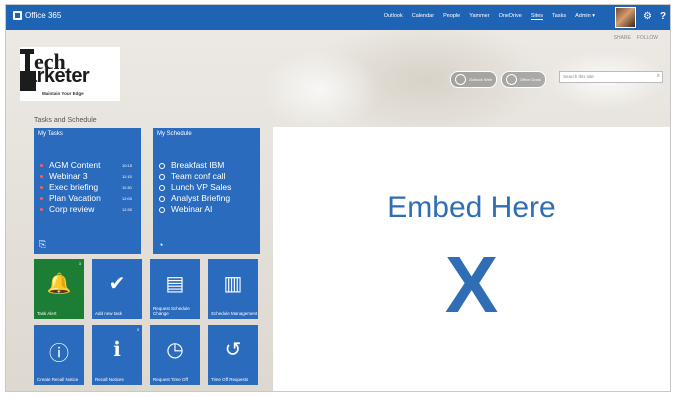 The image size is (675, 397). What do you see at coordinates (109, 313) in the screenshot?
I see `tile-label: Add new task` at bounding box center [109, 313].